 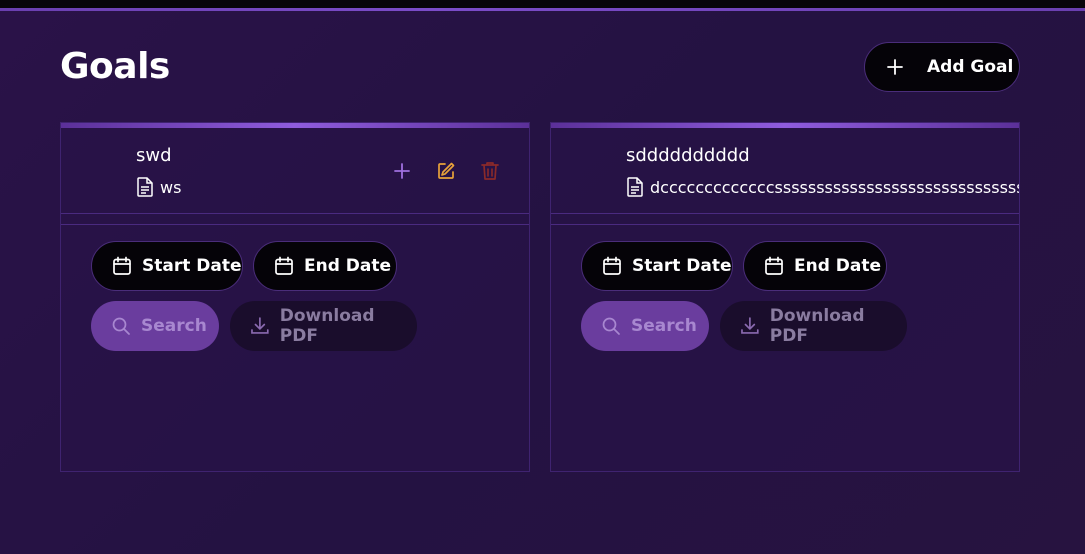 What do you see at coordinates (158, 187) in the screenshot?
I see `goal-description: ws` at bounding box center [158, 187].